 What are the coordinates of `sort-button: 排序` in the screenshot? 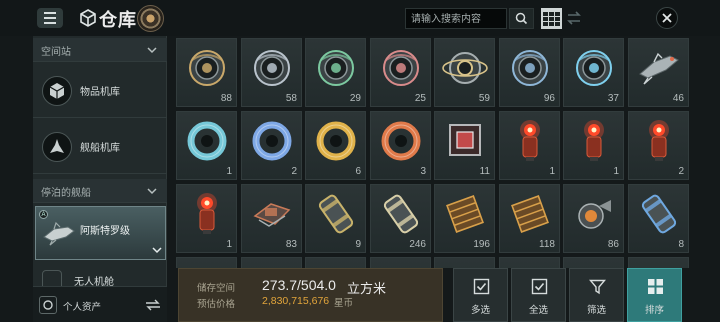 It's located at (654, 295).